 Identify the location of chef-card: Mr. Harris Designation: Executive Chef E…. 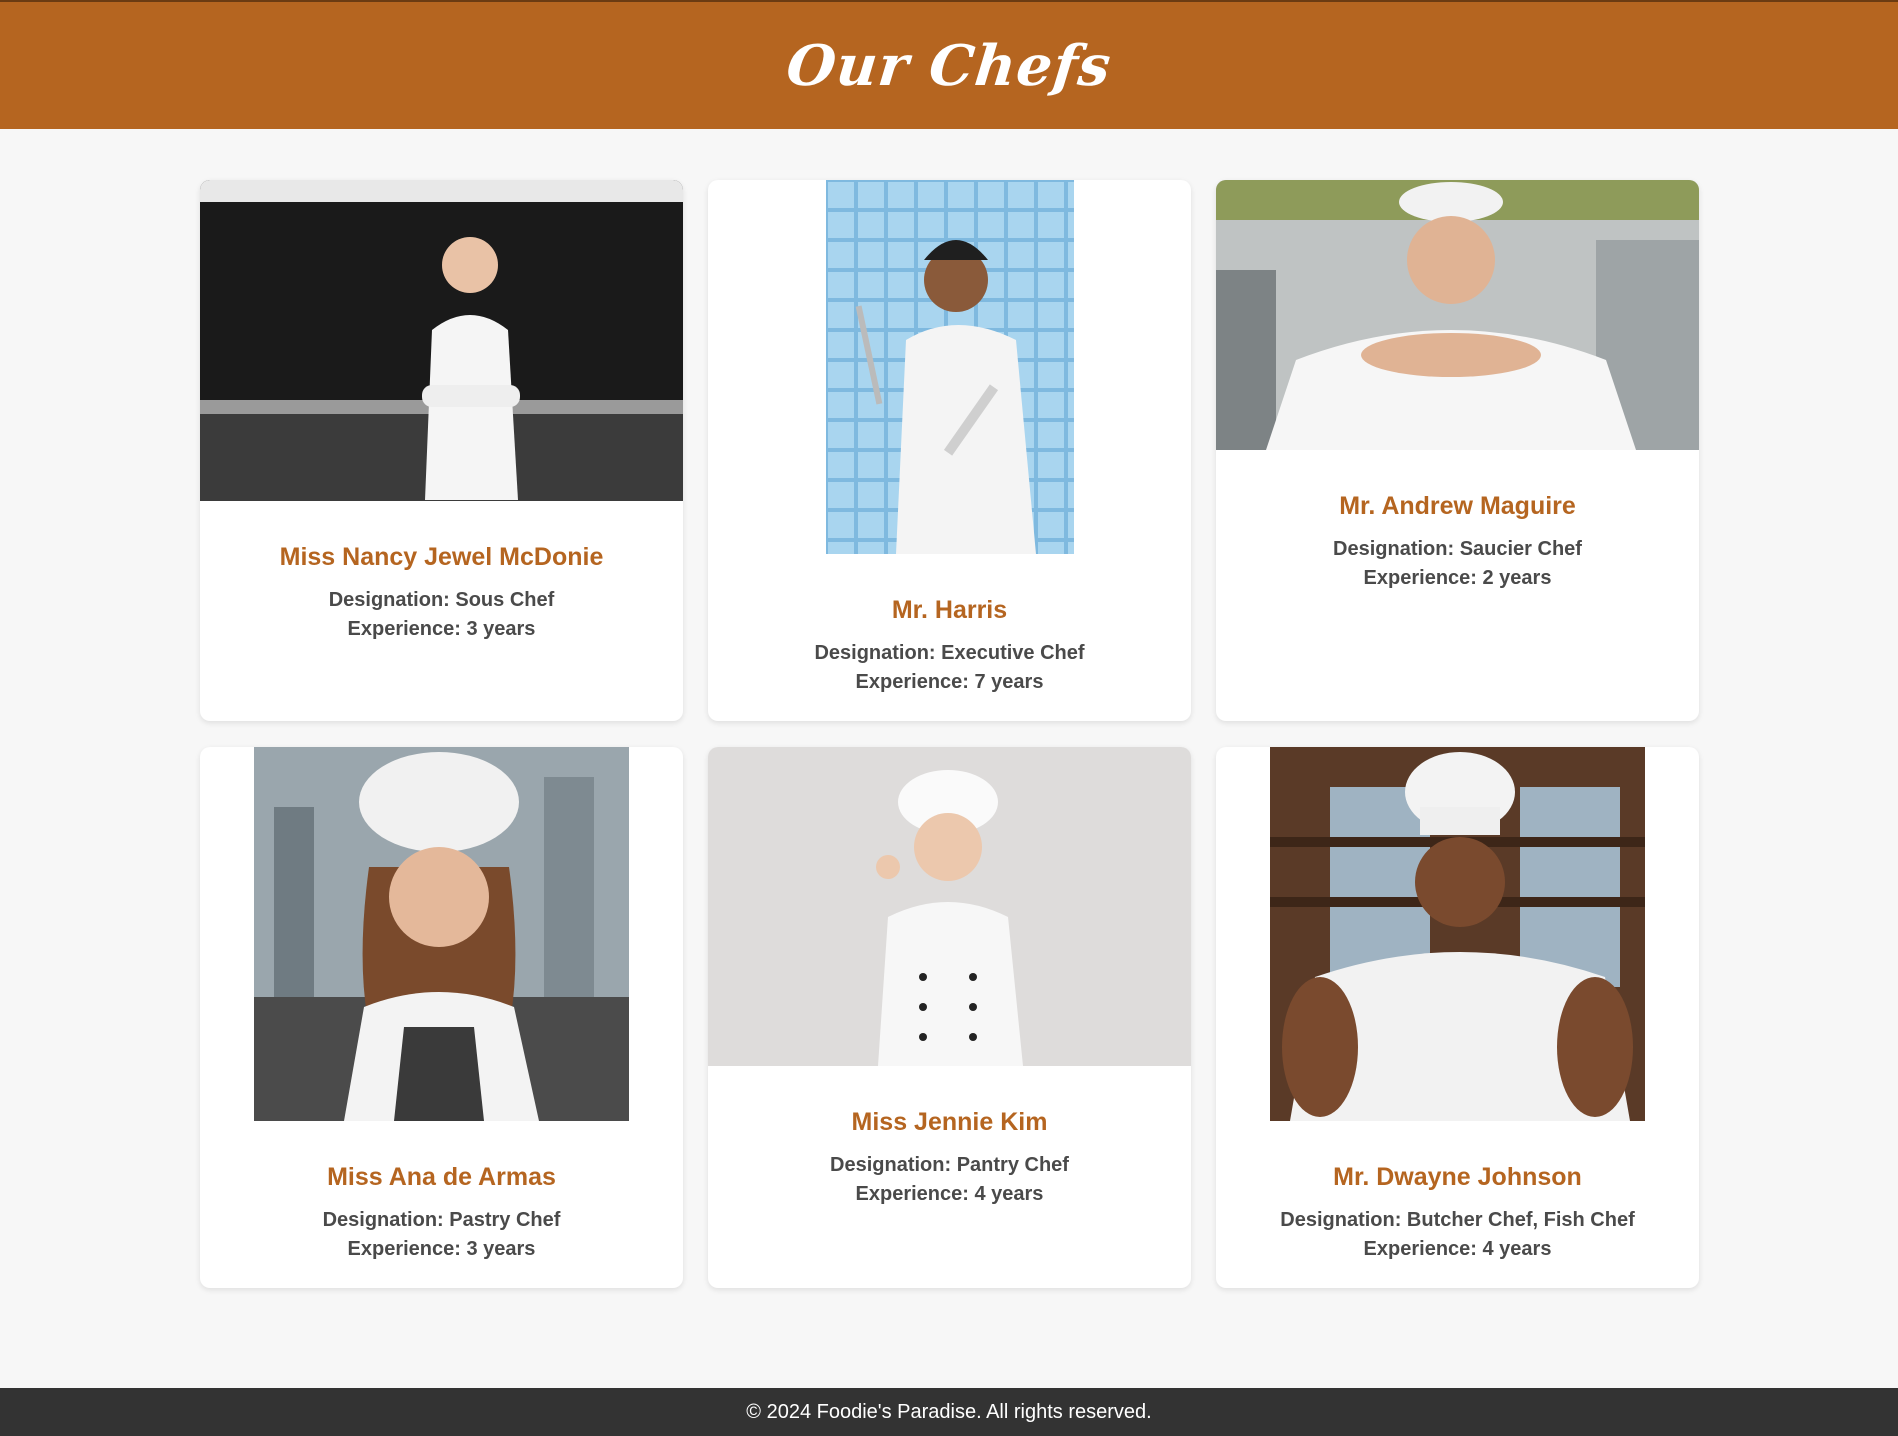
(949, 450).